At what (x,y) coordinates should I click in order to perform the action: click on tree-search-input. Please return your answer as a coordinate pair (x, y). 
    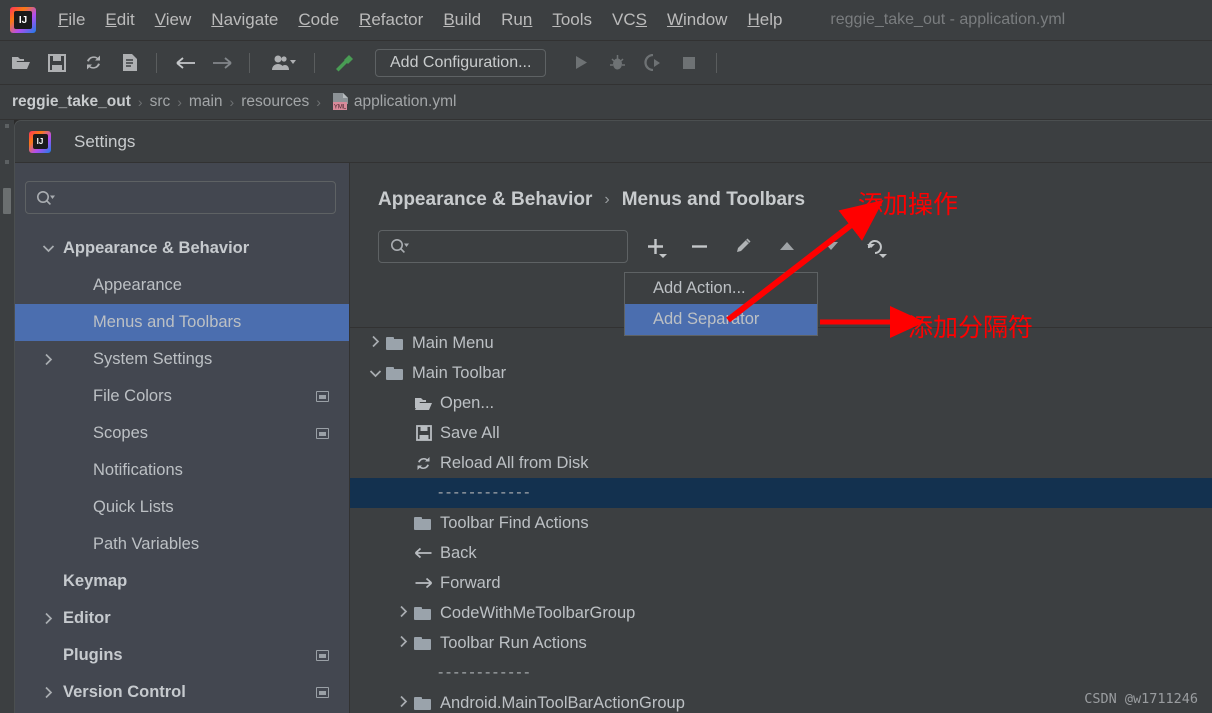
    Looking at the image, I should click on (503, 246).